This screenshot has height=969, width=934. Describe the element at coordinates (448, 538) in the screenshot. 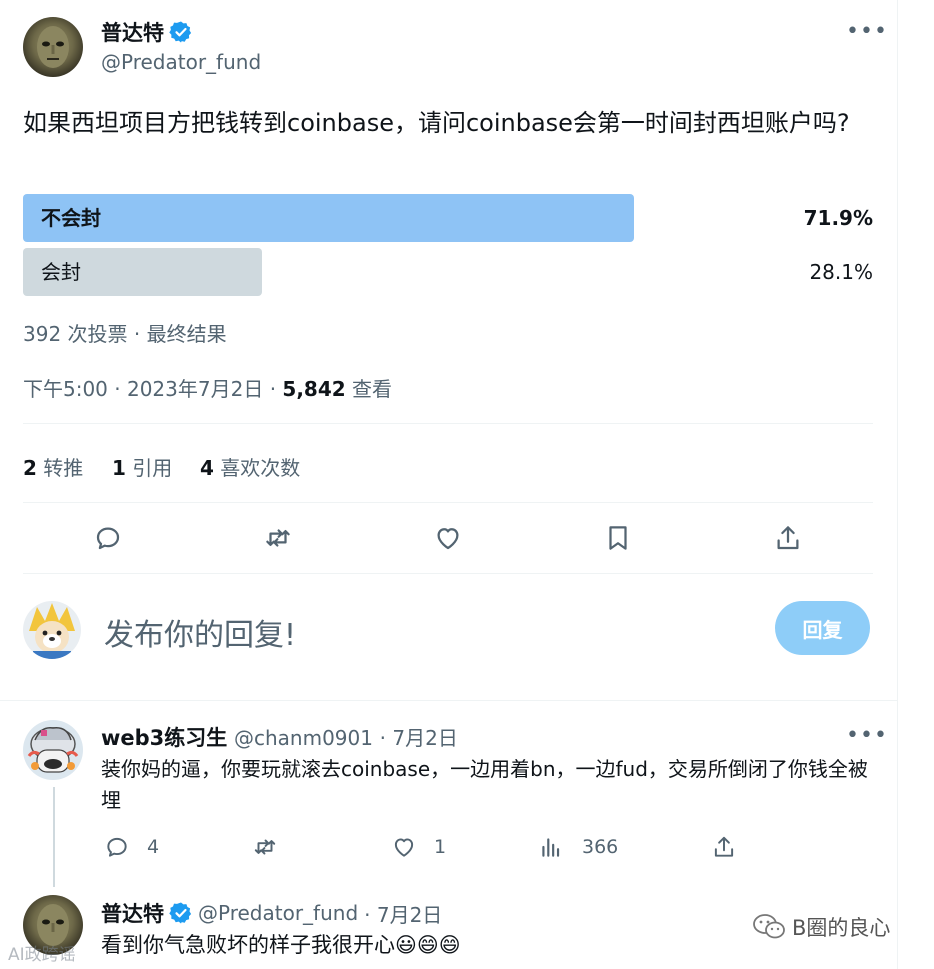

I see `like-icon` at that location.